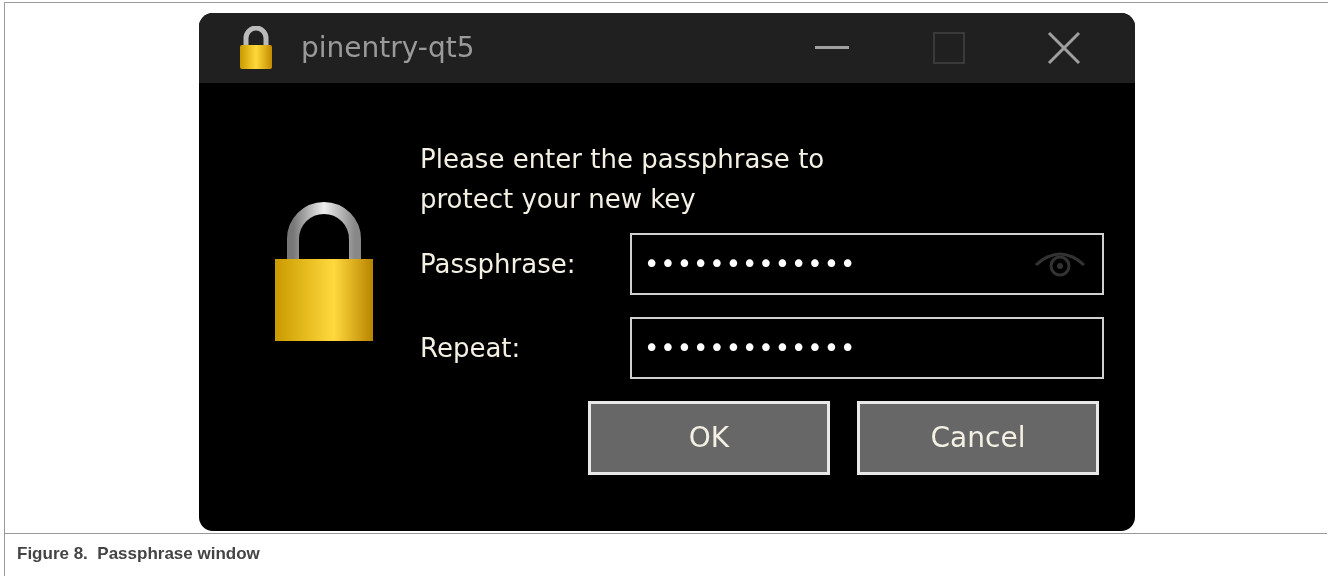 The width and height of the screenshot is (1328, 576). I want to click on close-icon, so click(1064, 48).